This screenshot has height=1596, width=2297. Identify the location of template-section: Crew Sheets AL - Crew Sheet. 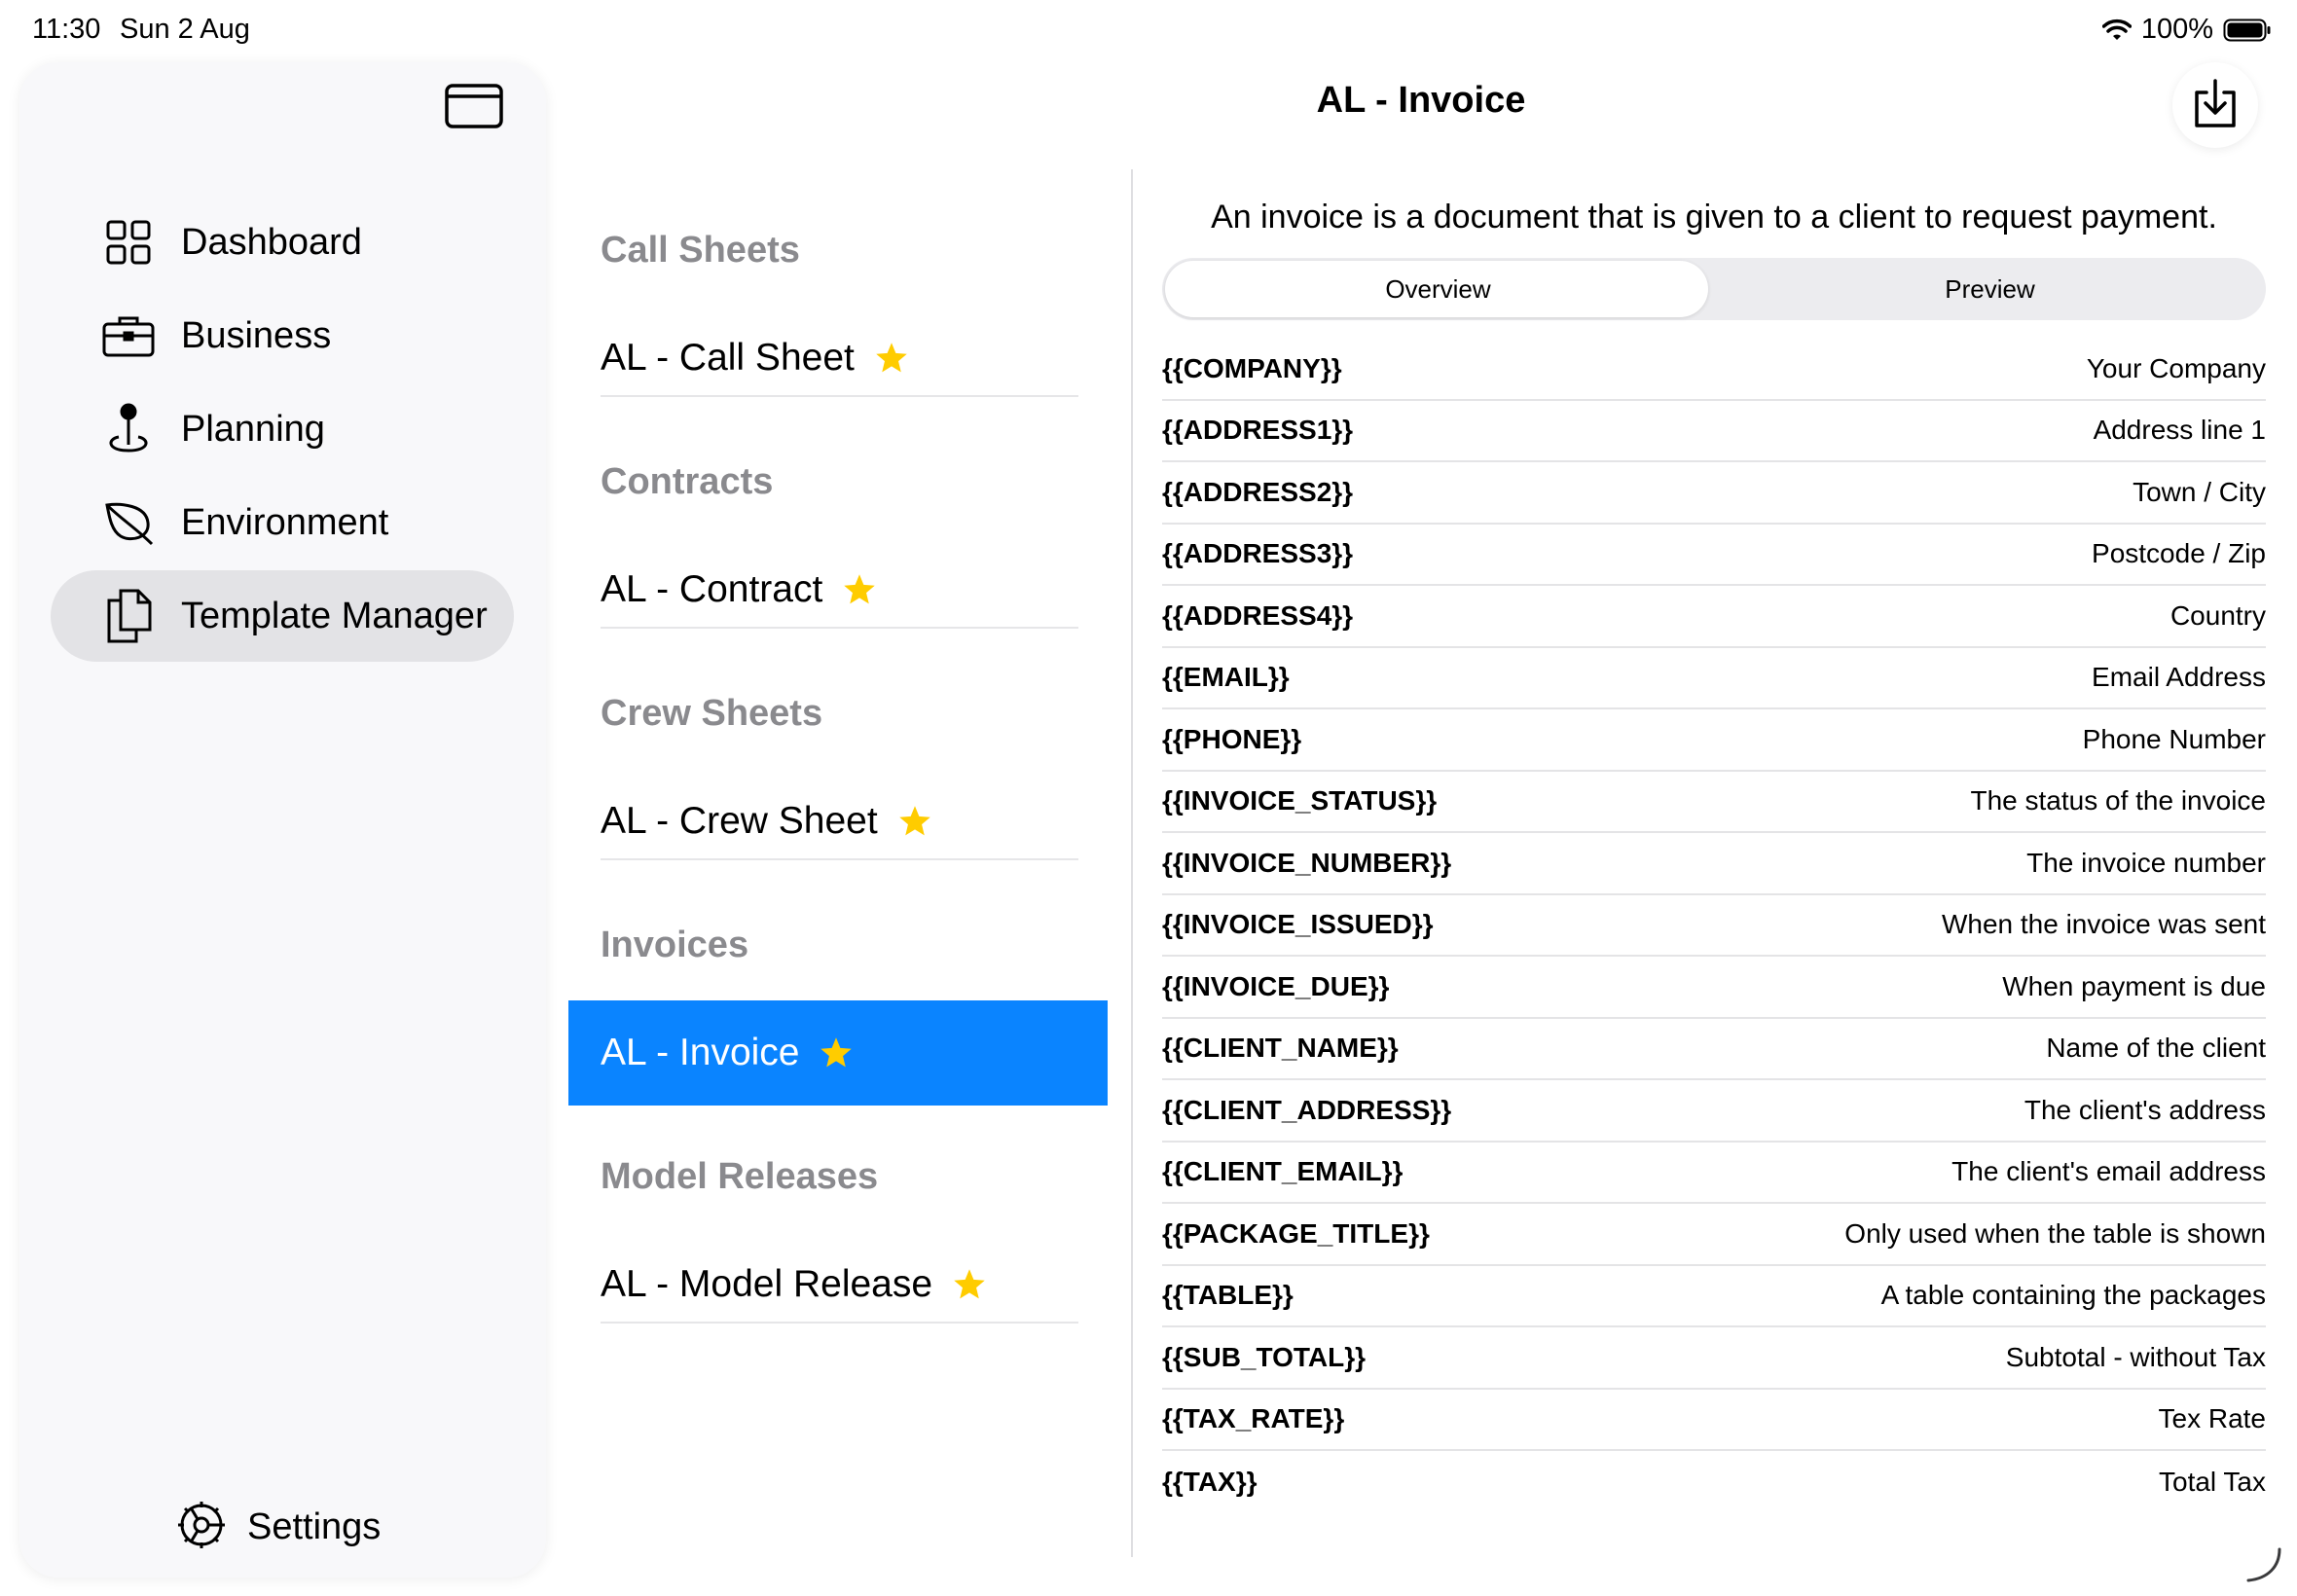
(838, 773).